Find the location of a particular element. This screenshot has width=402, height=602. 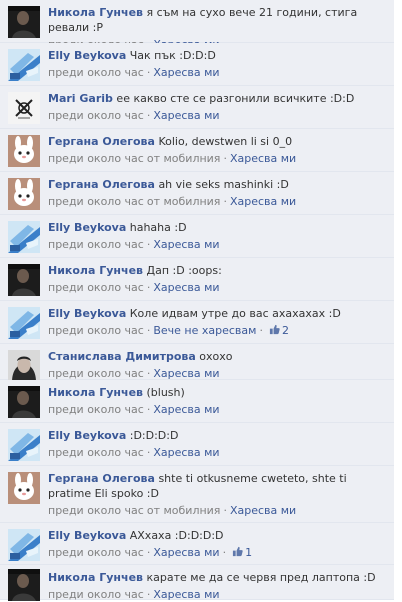

comment-text: ah vie seks mashinki :D is located at coordinates (223, 184).